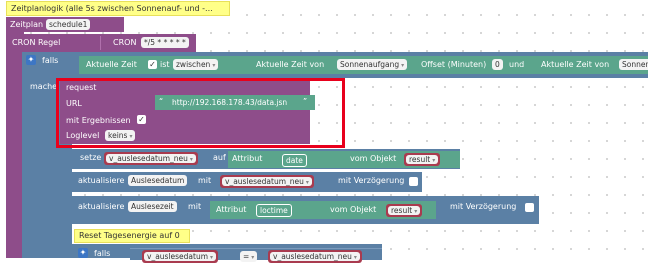 Image resolution: width=648 pixels, height=263 pixels. I want to click on attribut-block: Attribut date vom Objekt result ▾, so click(344, 159).